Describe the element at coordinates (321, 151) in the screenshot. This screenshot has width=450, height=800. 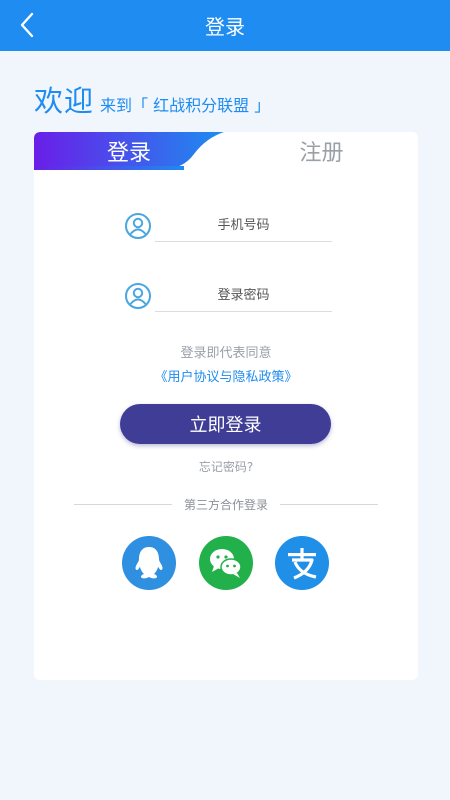
I see `tab-register: 注册` at that location.